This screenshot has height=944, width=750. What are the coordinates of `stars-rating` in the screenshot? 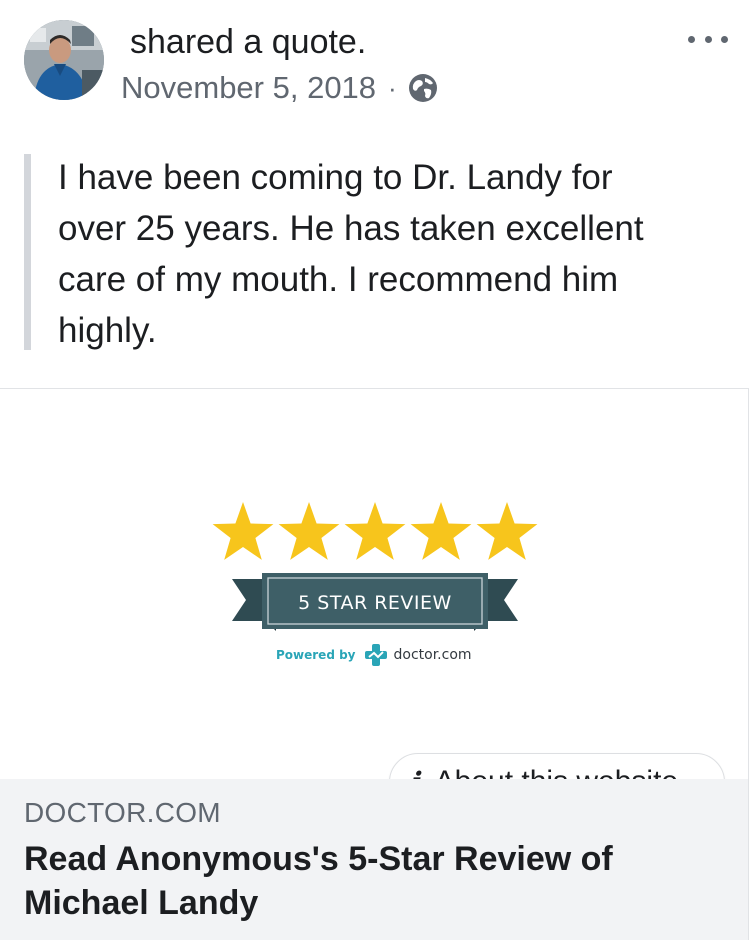 It's located at (375, 531).